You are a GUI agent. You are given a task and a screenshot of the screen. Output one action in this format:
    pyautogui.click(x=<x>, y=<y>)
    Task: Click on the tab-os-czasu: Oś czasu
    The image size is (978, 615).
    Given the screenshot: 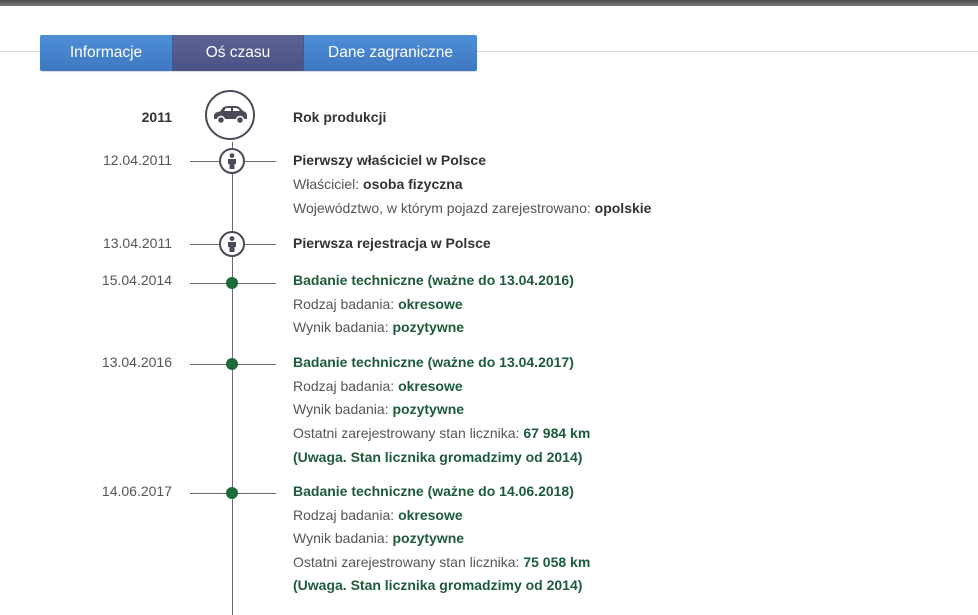 What is the action you would take?
    pyautogui.click(x=237, y=53)
    